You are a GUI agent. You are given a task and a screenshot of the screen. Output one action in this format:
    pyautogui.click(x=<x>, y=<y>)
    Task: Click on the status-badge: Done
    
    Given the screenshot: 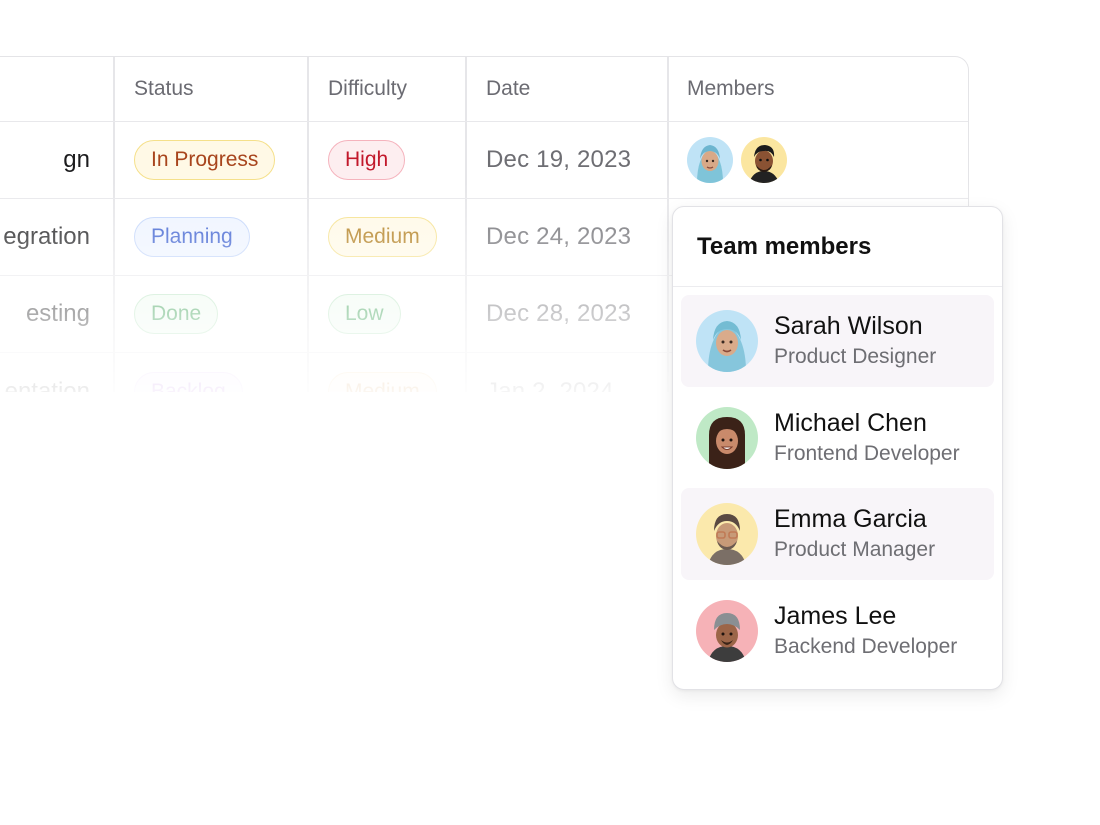 What is the action you would take?
    pyautogui.click(x=176, y=314)
    